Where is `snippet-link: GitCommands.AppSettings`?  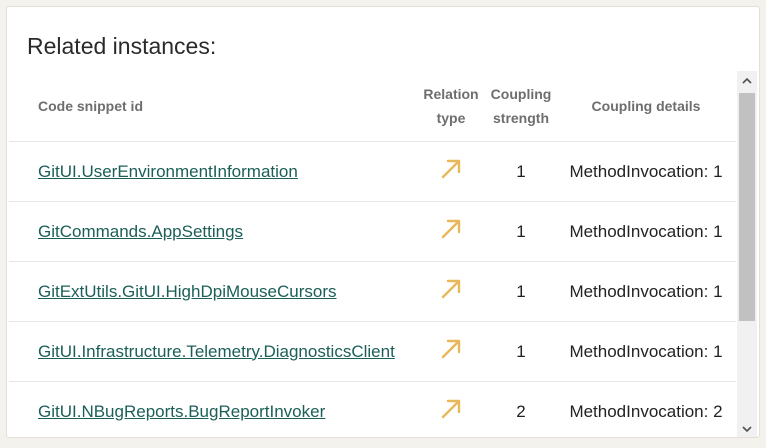
snippet-link: GitCommands.AppSettings is located at coordinates (140, 231).